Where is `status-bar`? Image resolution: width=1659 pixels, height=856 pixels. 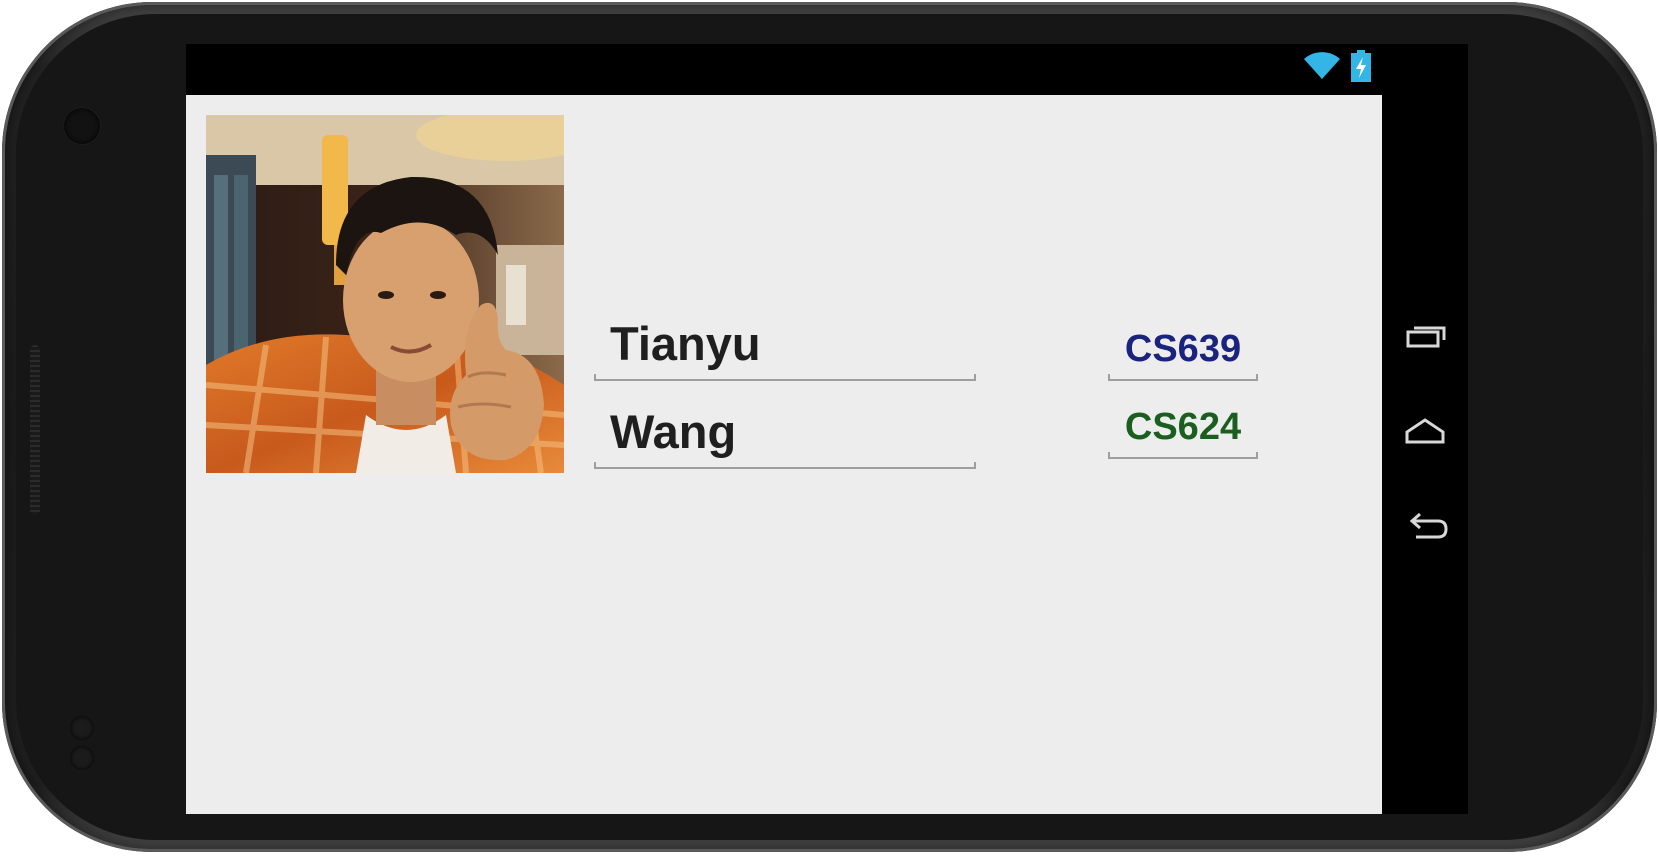 status-bar is located at coordinates (784, 69).